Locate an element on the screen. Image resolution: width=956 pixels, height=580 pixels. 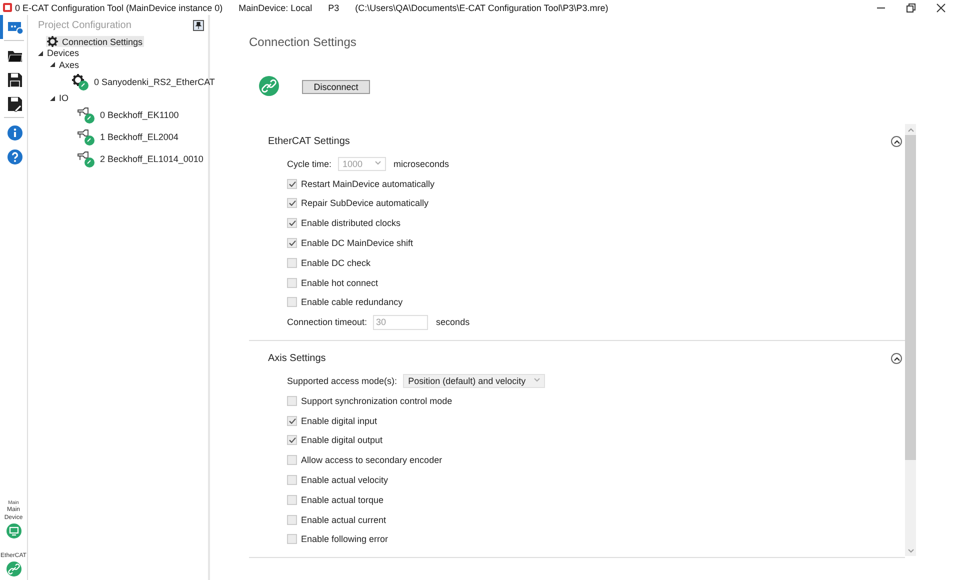
checkbox-label: Enable DC check is located at coordinates (336, 263).